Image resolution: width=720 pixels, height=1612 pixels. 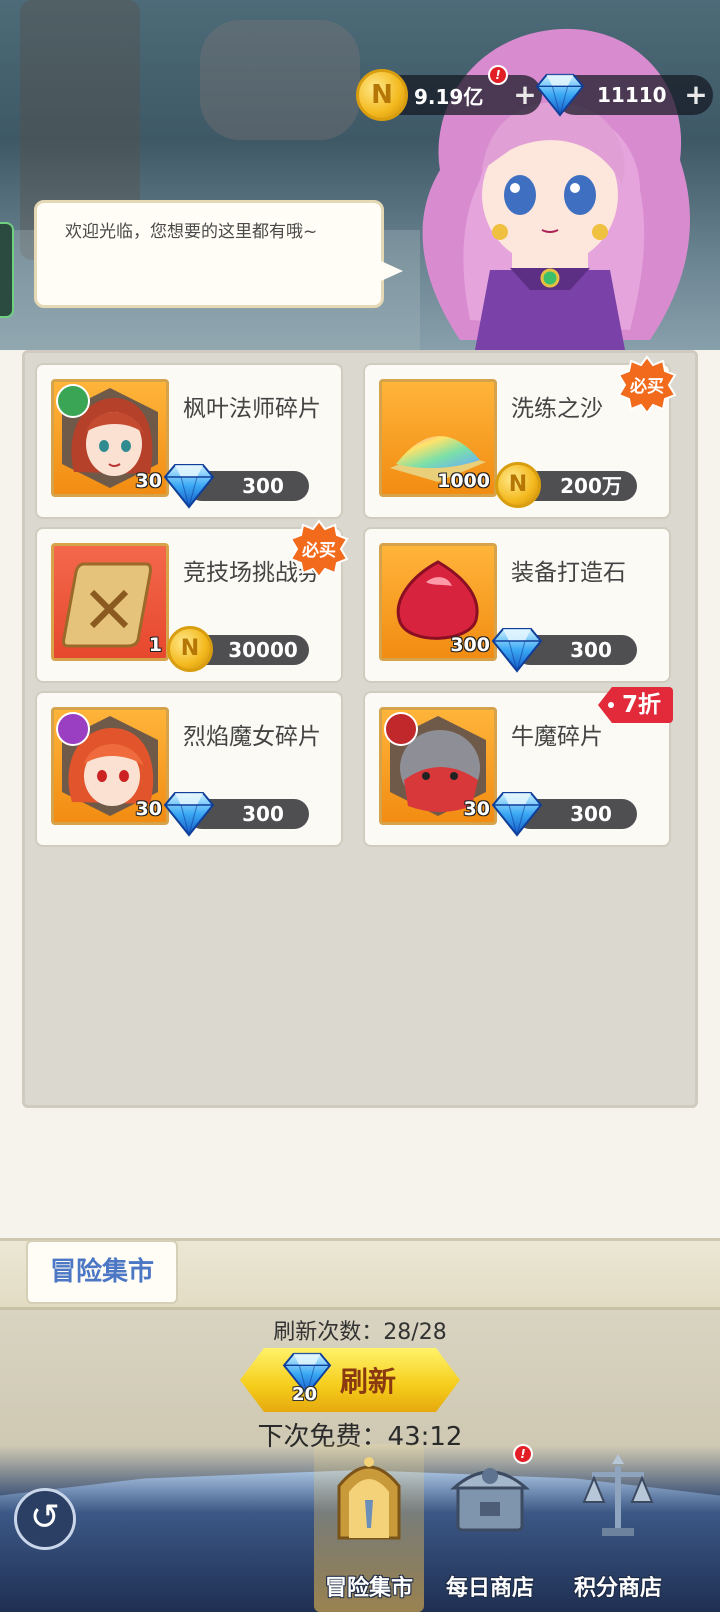 I want to click on gold-resource-bar: N 9.19亿 + !, so click(x=449, y=93).